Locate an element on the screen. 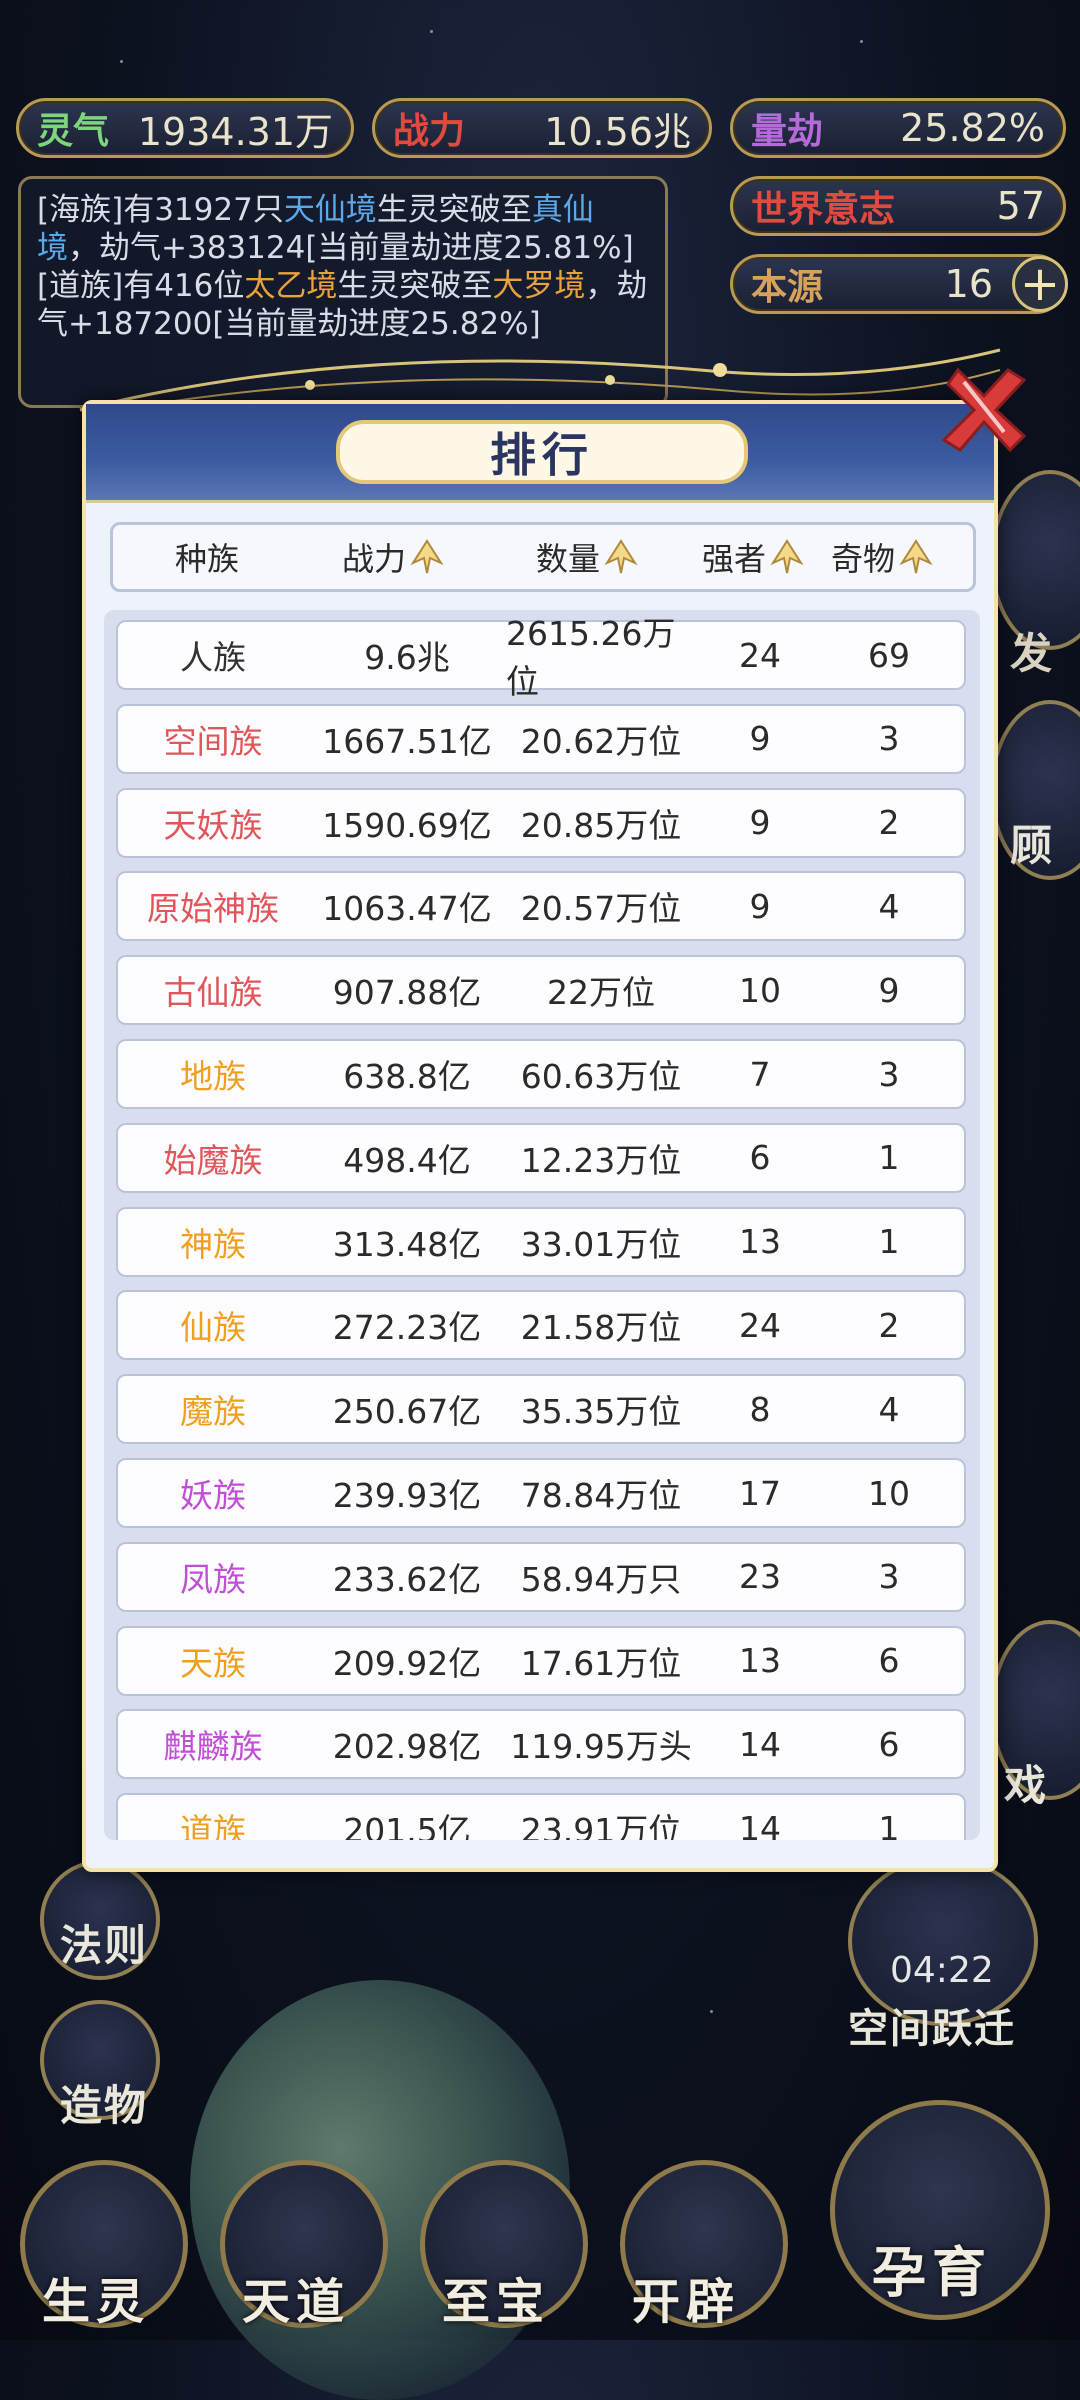  kai-pi-label: 开辟 is located at coordinates (686, 2302).